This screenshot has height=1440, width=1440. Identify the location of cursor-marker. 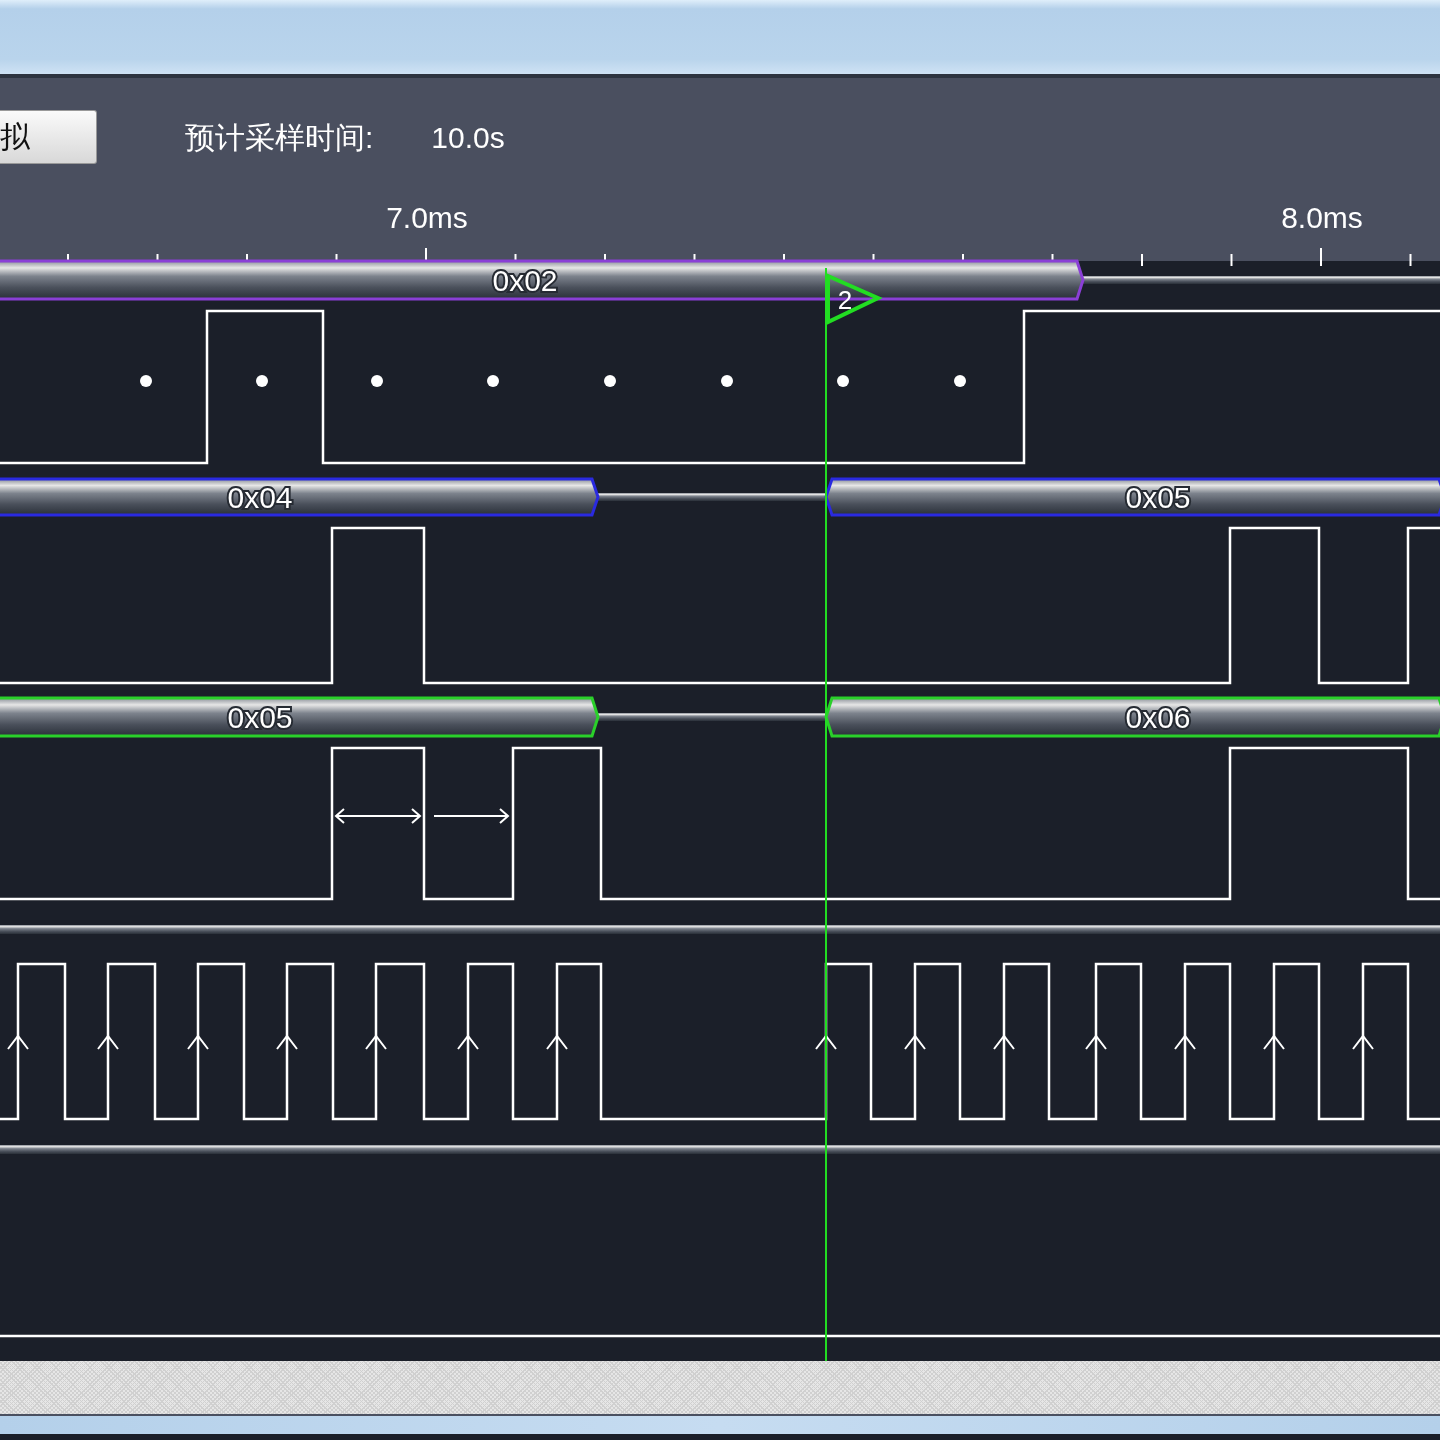
(854, 299).